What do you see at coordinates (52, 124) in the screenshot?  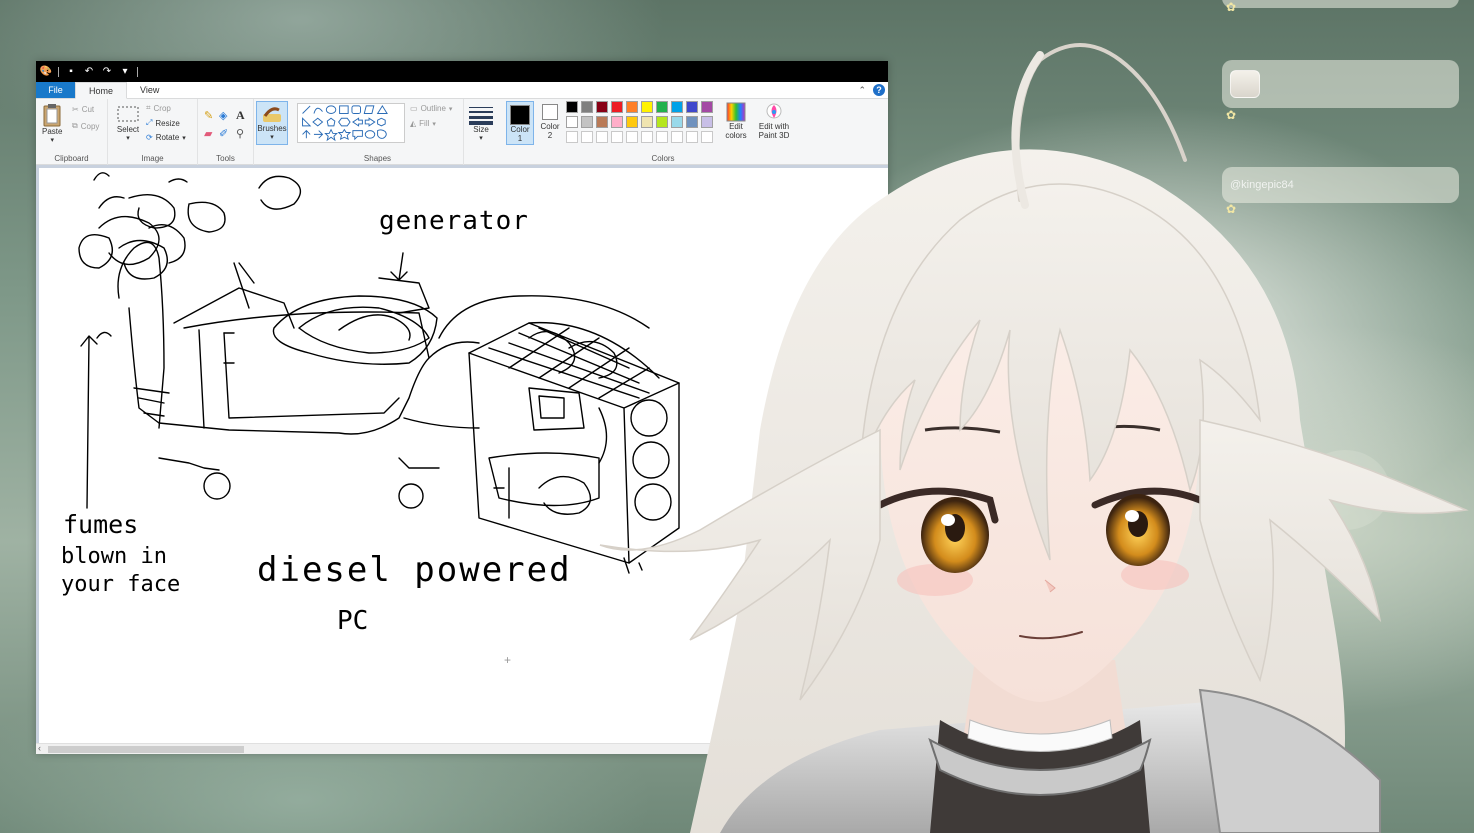 I see `paste-button: Paste ▾` at bounding box center [52, 124].